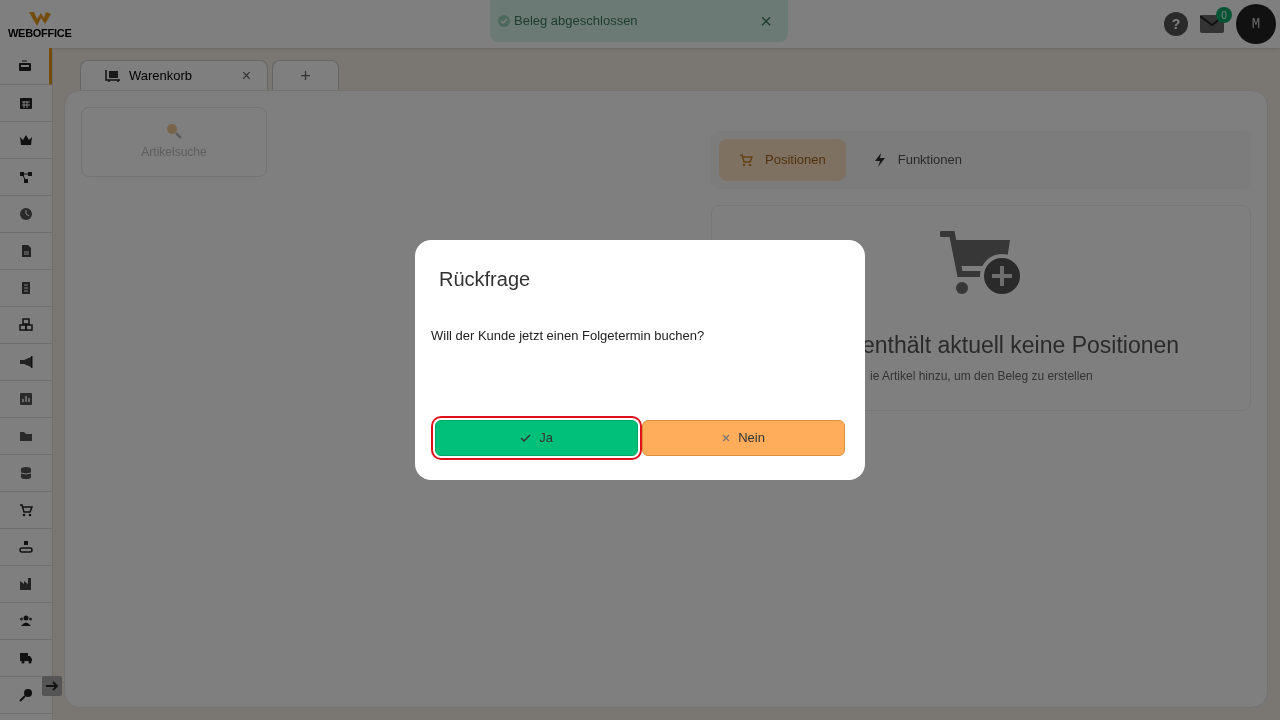  I want to click on logo-text: WEBOFFICE, so click(40, 33).